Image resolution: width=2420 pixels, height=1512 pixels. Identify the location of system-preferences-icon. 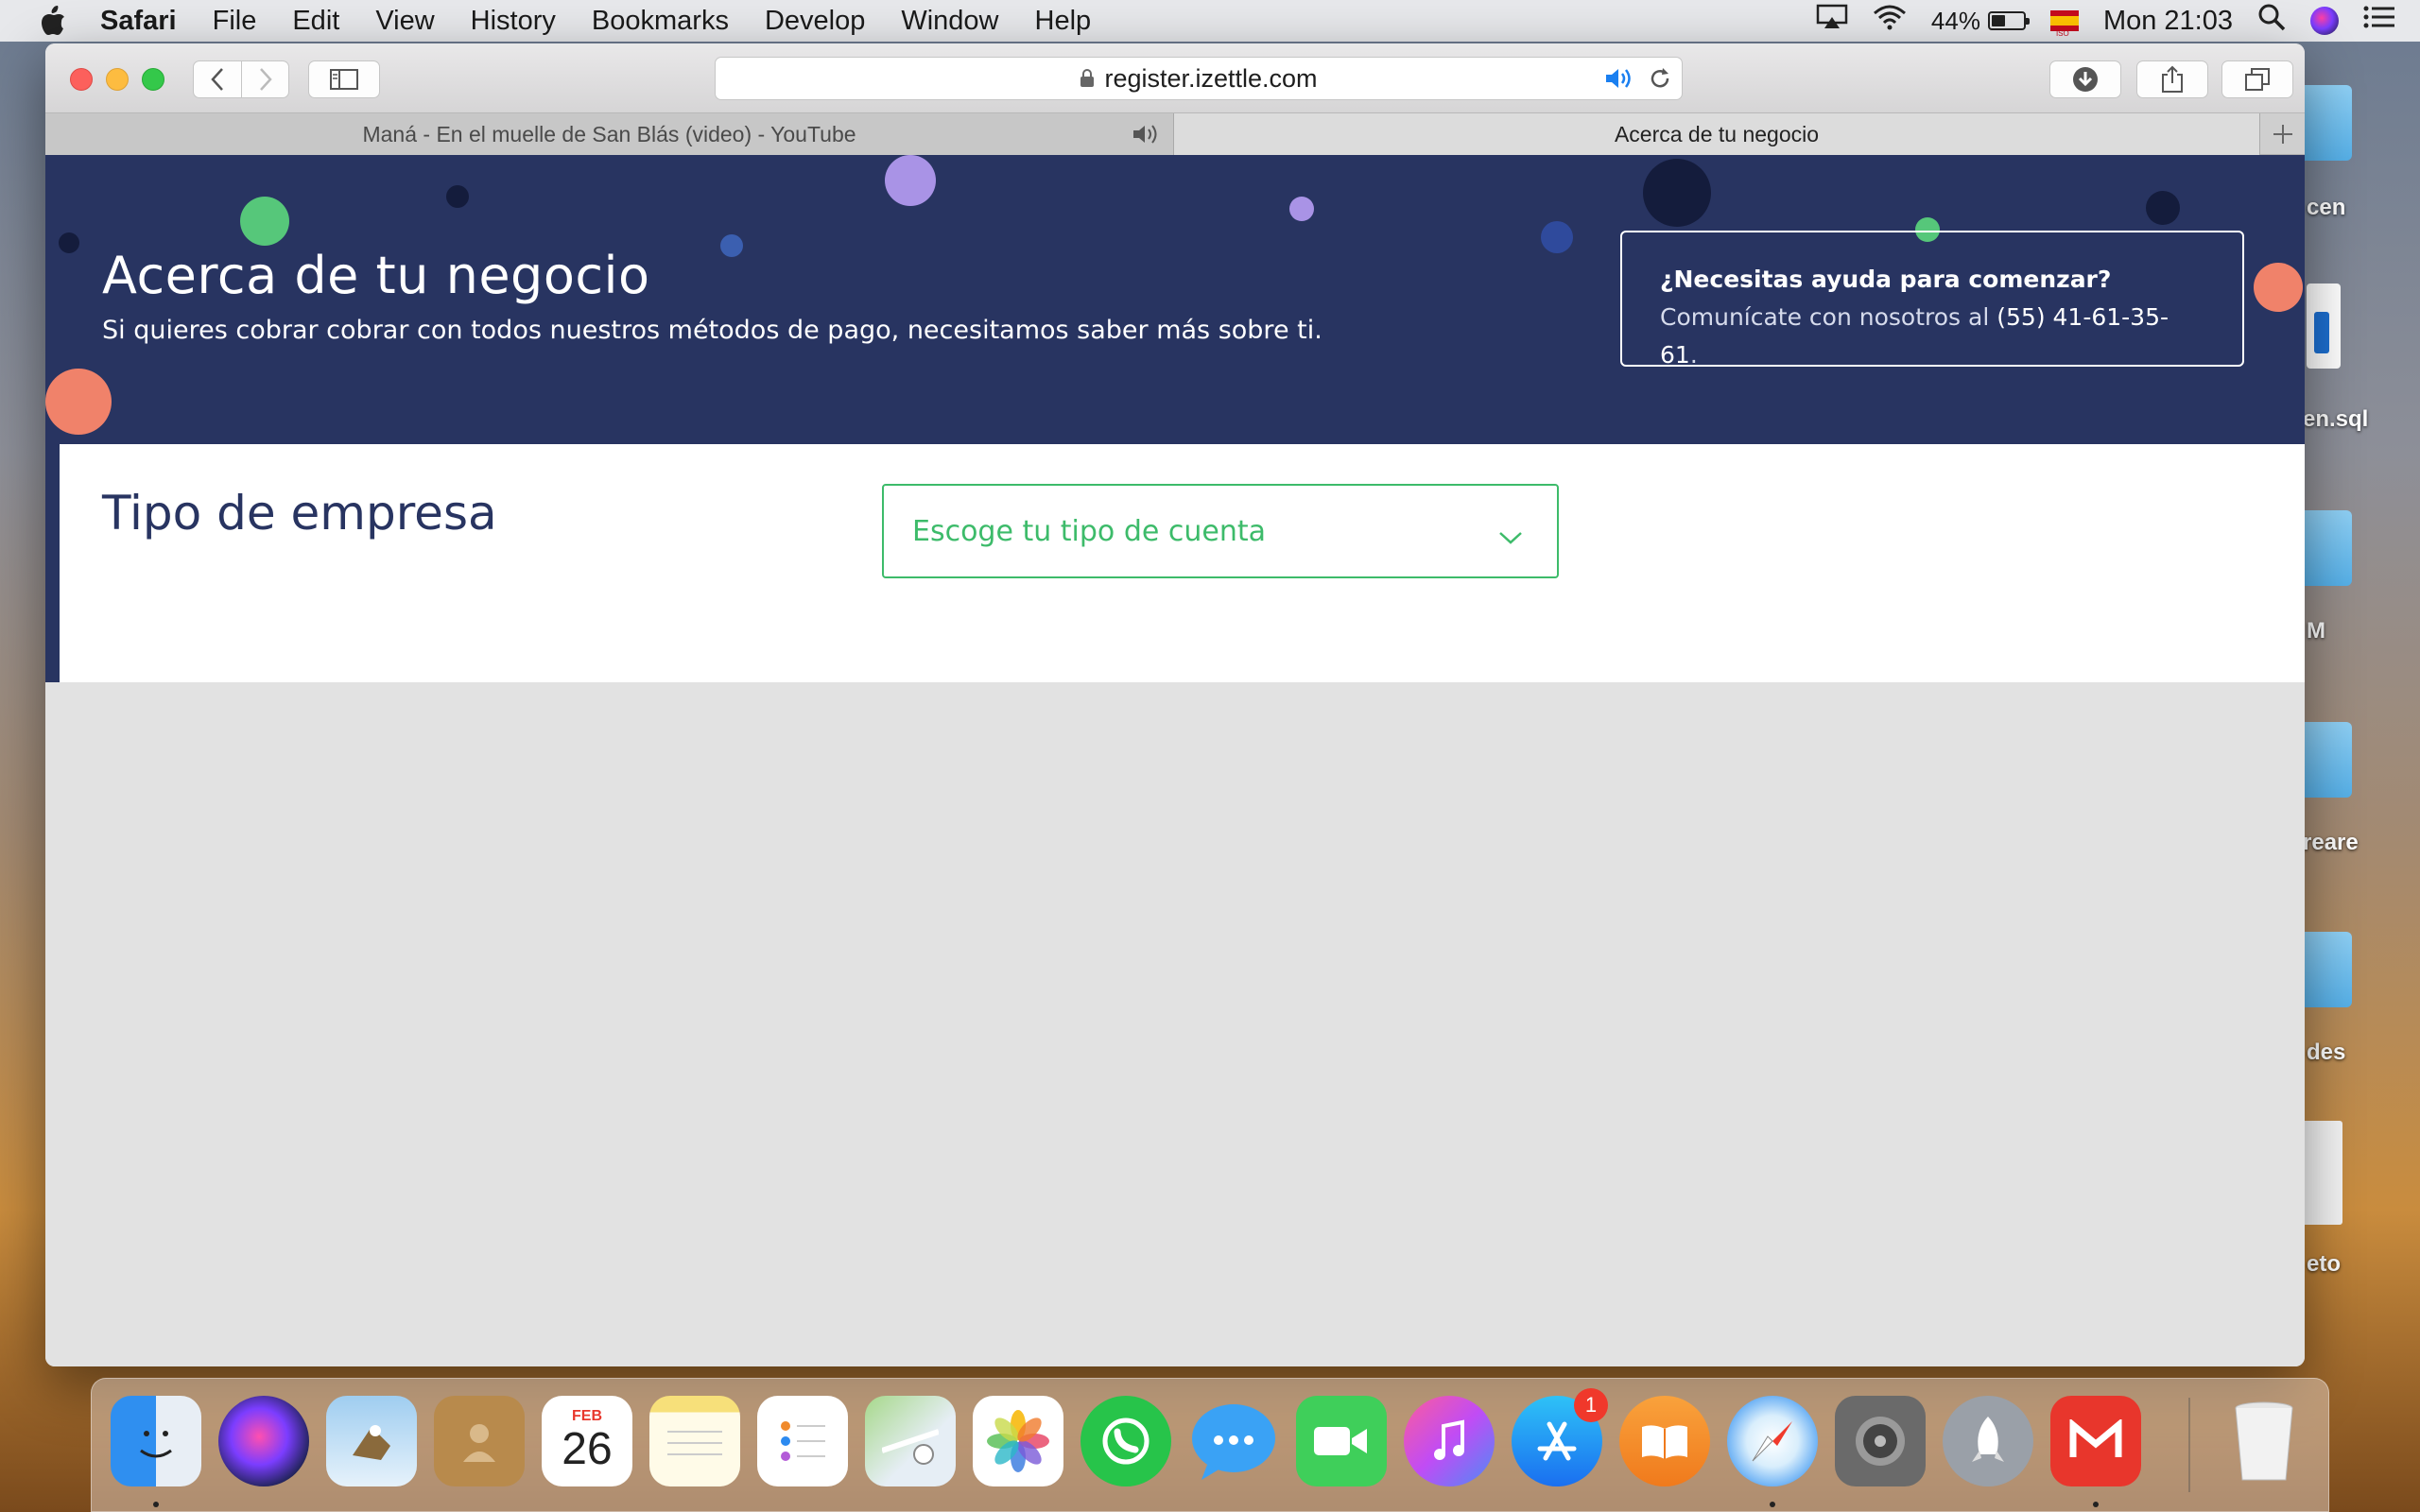
(1880, 1441).